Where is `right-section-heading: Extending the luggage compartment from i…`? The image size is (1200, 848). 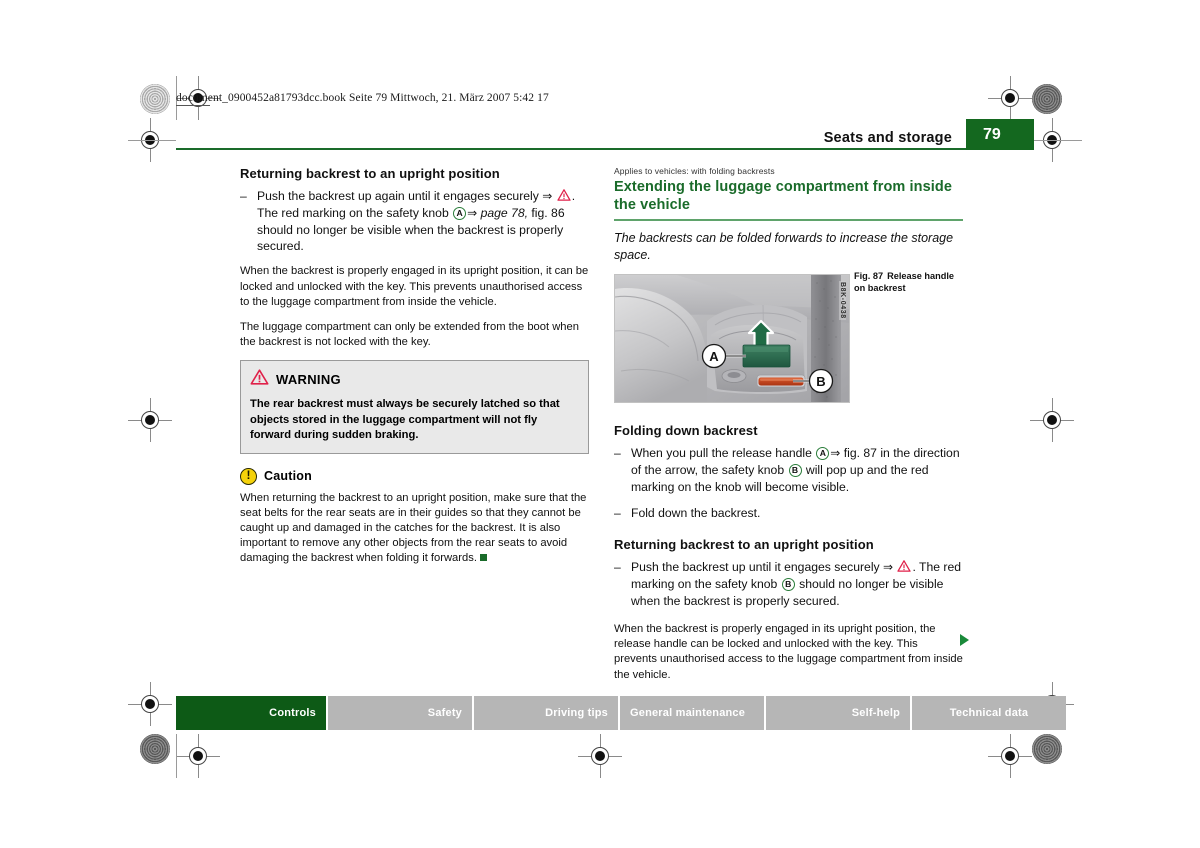 right-section-heading: Extending the luggage compartment from i… is located at coordinates (783, 196).